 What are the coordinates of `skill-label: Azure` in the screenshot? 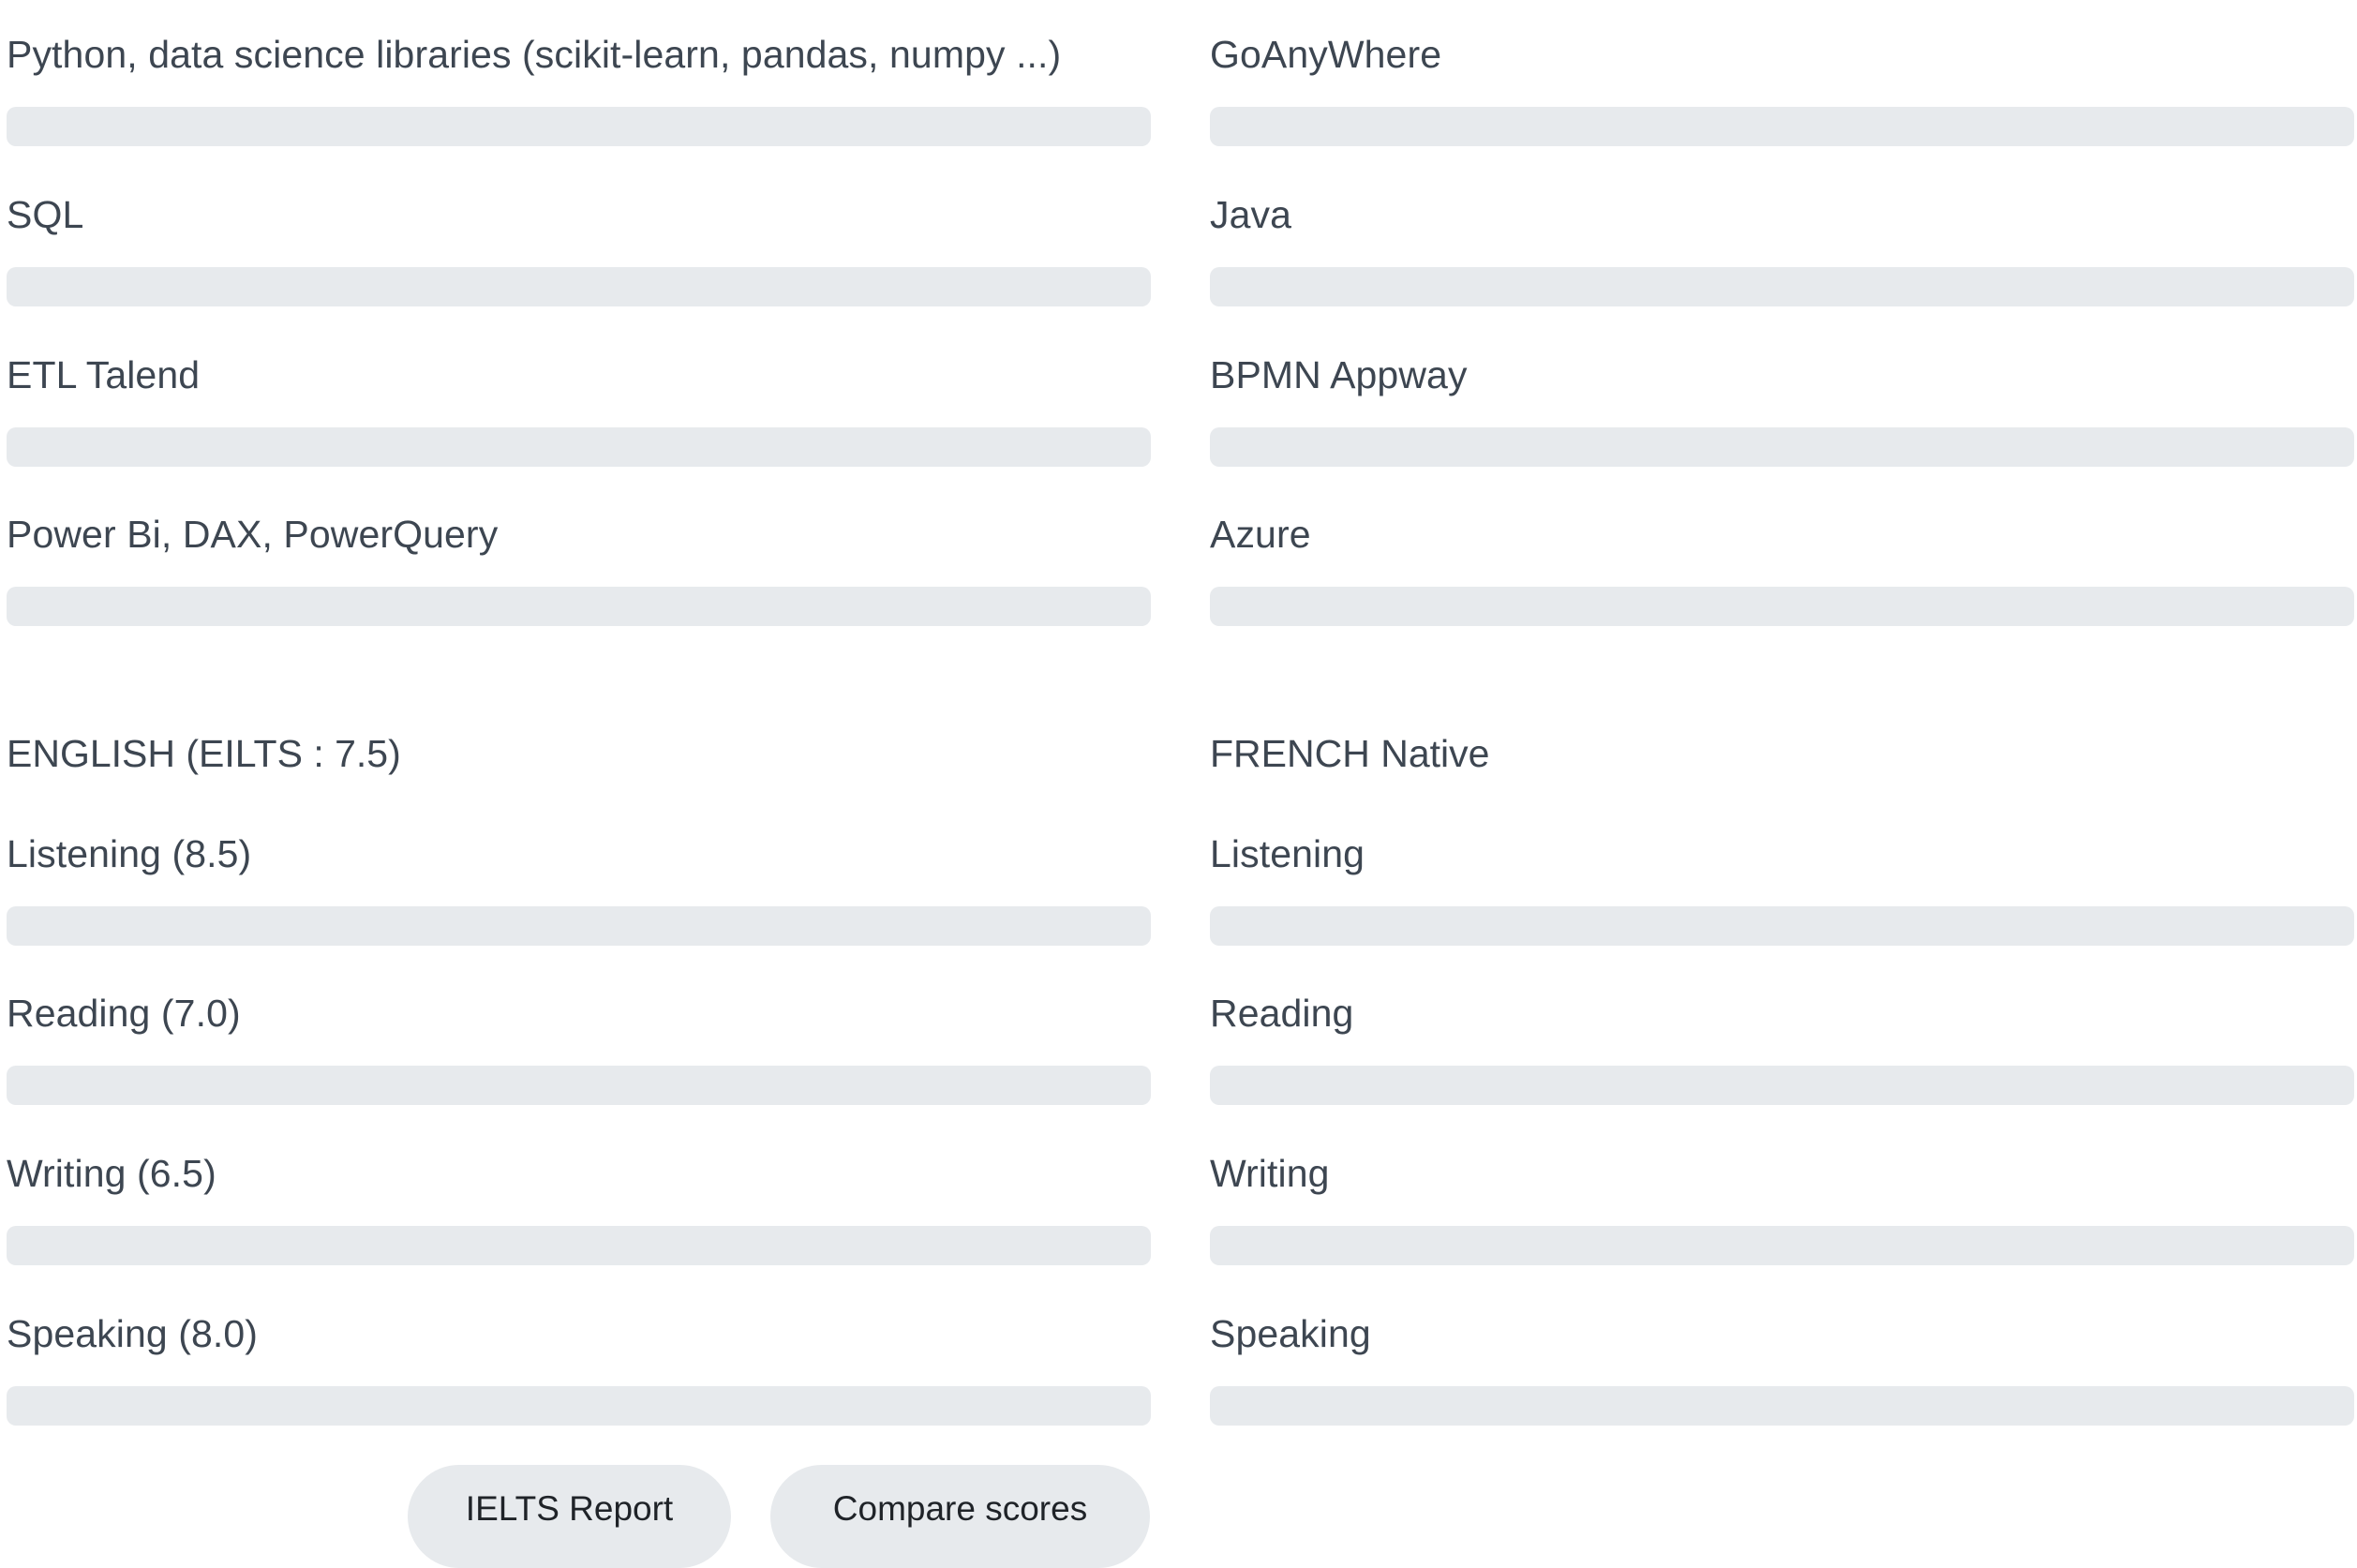 It's located at (1260, 535).